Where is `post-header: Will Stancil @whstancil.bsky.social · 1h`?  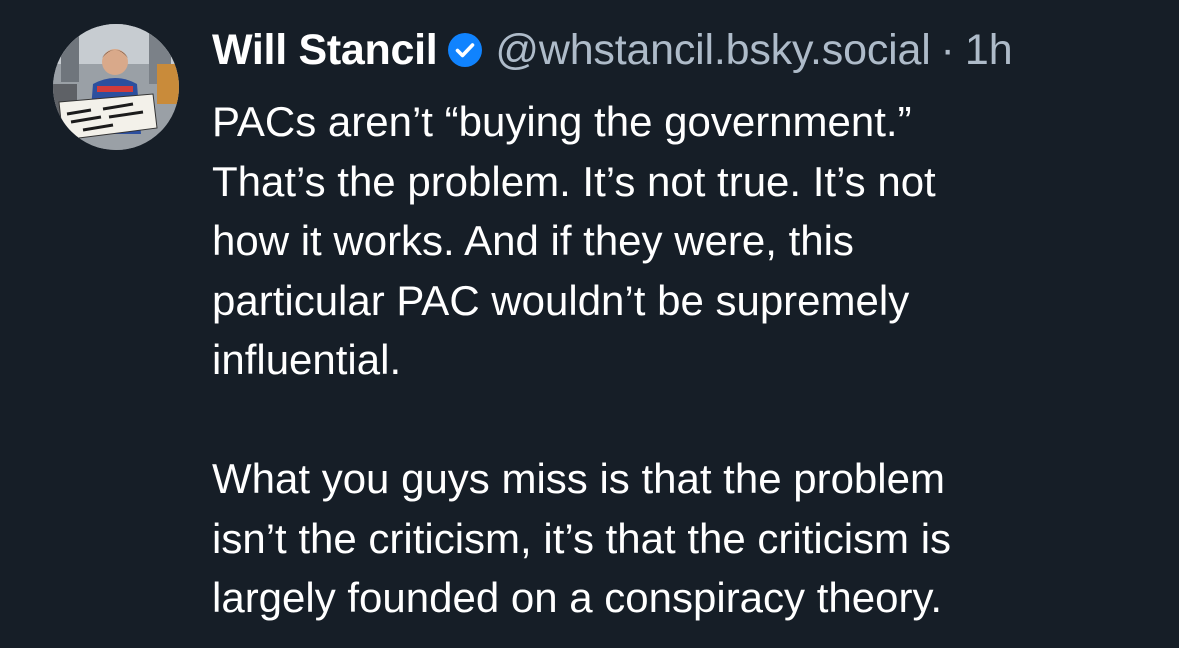
post-header: Will Stancil @whstancil.bsky.social · 1h is located at coordinates (612, 50).